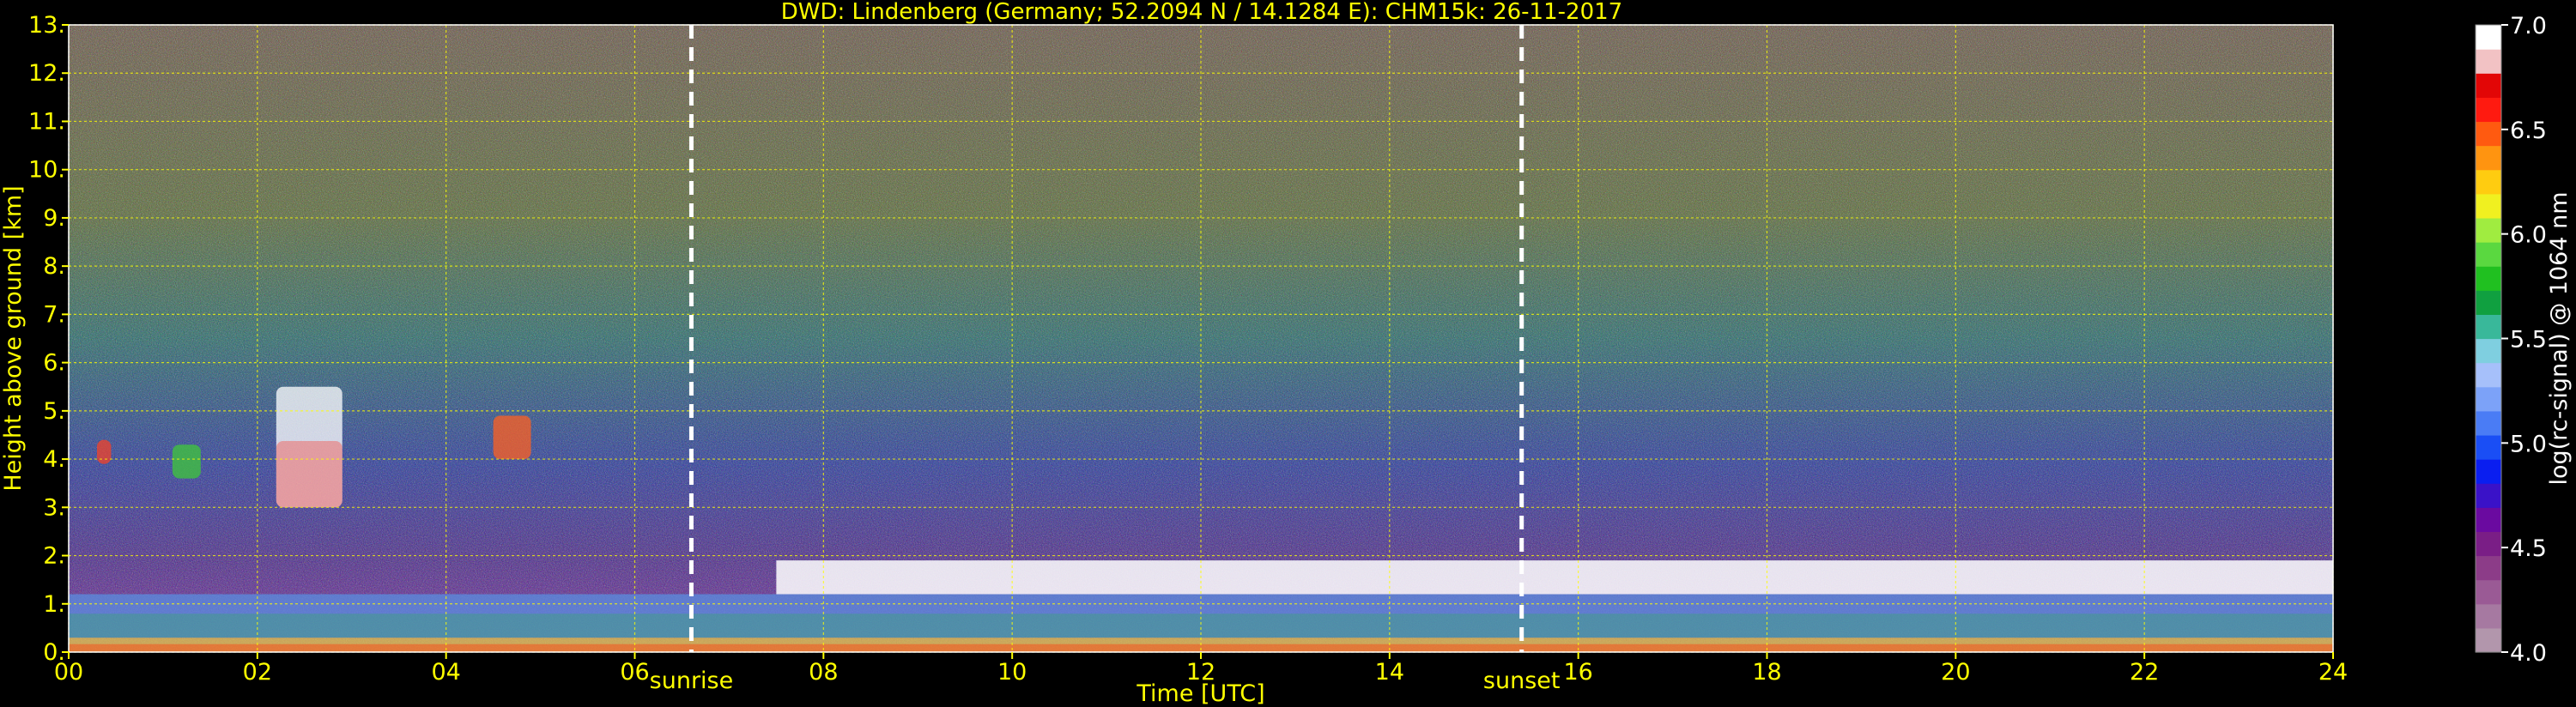 The width and height of the screenshot is (2576, 707). What do you see at coordinates (1200, 693) in the screenshot?
I see `x-axis-label: Time [UTC]` at bounding box center [1200, 693].